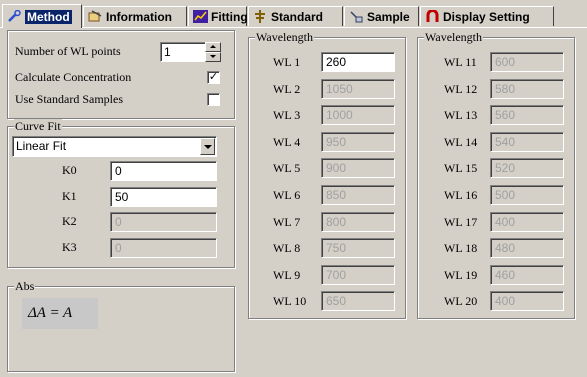 Image resolution: width=587 pixels, height=377 pixels. Describe the element at coordinates (461, 115) in the screenshot. I see `wl-label: WL 13` at that location.